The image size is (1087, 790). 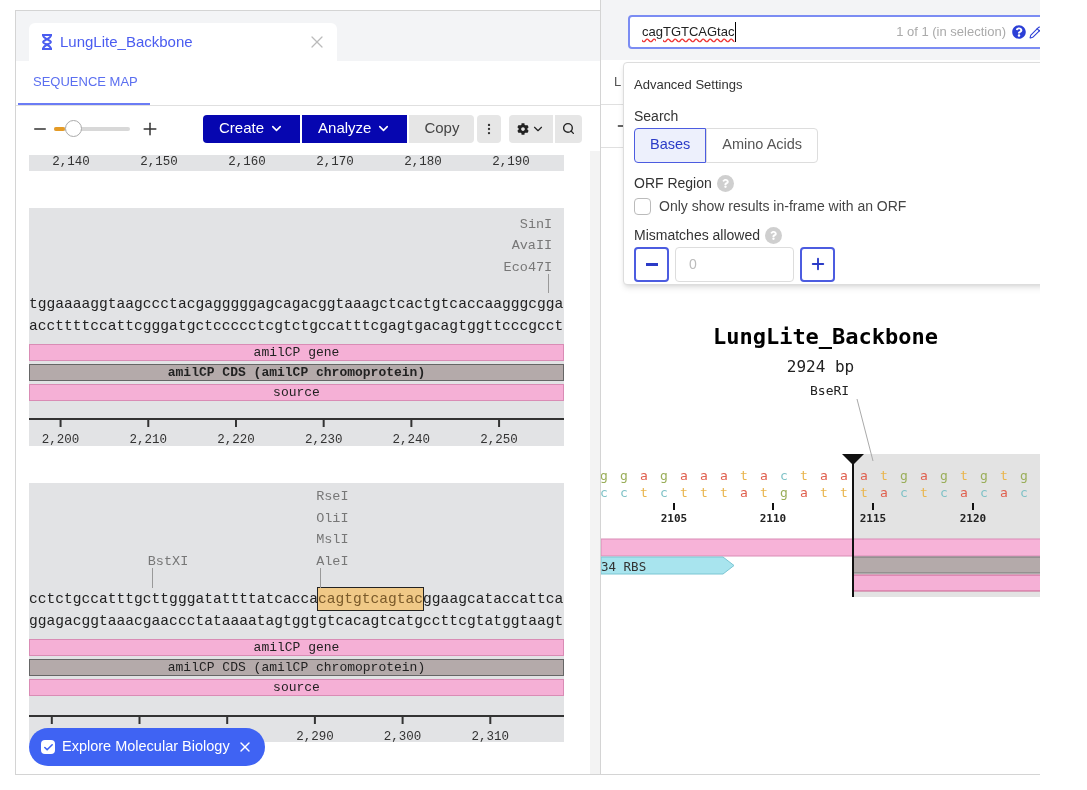 What do you see at coordinates (147, 747) in the screenshot?
I see `explore-button: Explore Molecular Biology` at bounding box center [147, 747].